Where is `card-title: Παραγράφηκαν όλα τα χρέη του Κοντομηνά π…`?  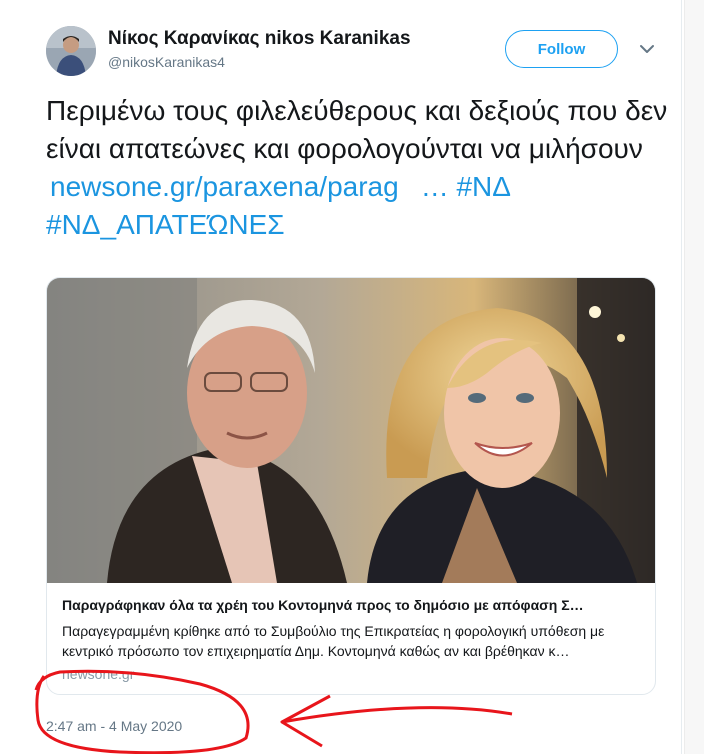
card-title: Παραγράφηκαν όλα τα χρέη του Κοντομηνά π… is located at coordinates (352, 605).